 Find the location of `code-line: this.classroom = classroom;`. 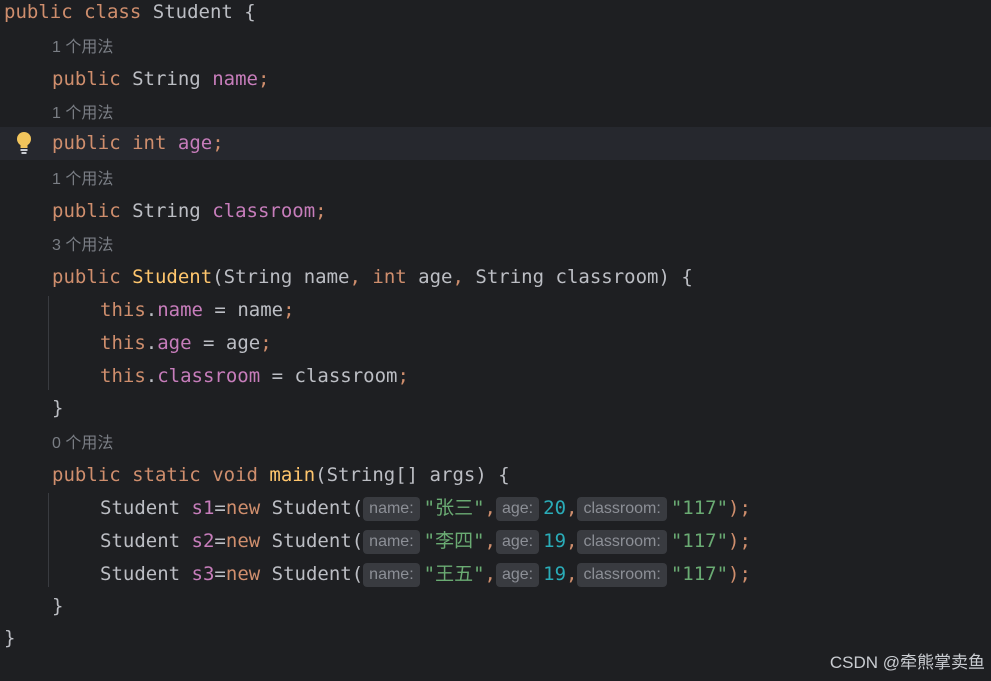

code-line: this.classroom = classroom; is located at coordinates (545, 376).